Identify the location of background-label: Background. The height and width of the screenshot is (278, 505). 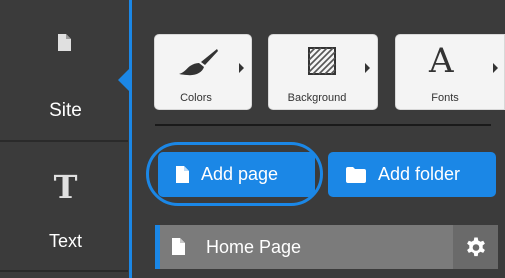
(317, 98).